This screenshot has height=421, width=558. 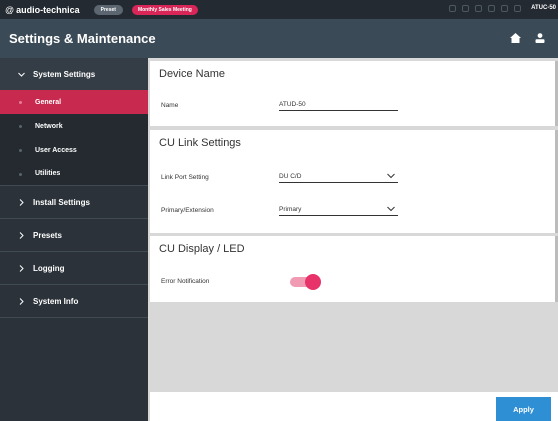 I want to click on sidebar-subitem-user-access: User Access, so click(x=74, y=150).